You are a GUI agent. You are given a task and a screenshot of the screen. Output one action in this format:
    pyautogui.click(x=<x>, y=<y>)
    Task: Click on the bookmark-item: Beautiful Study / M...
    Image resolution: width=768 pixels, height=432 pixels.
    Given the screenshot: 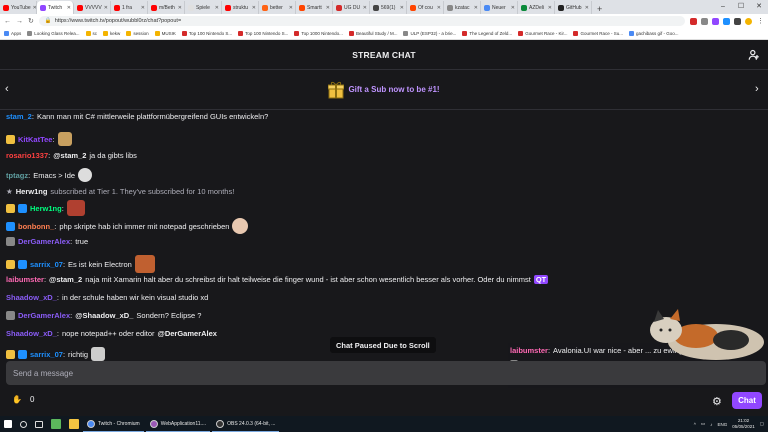 What is the action you would take?
    pyautogui.click(x=372, y=33)
    